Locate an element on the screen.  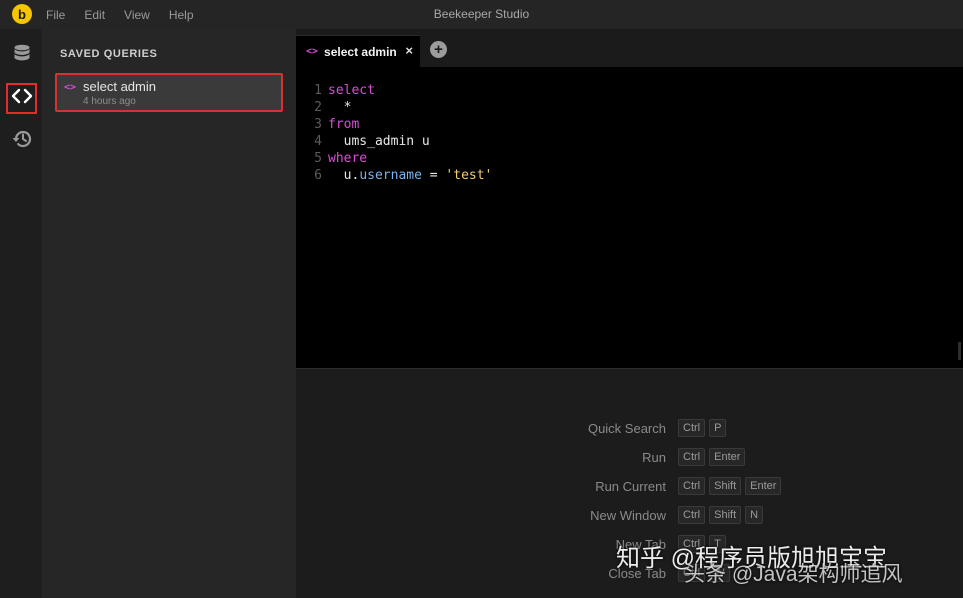
line-number: 3 is located at coordinates (318, 124).